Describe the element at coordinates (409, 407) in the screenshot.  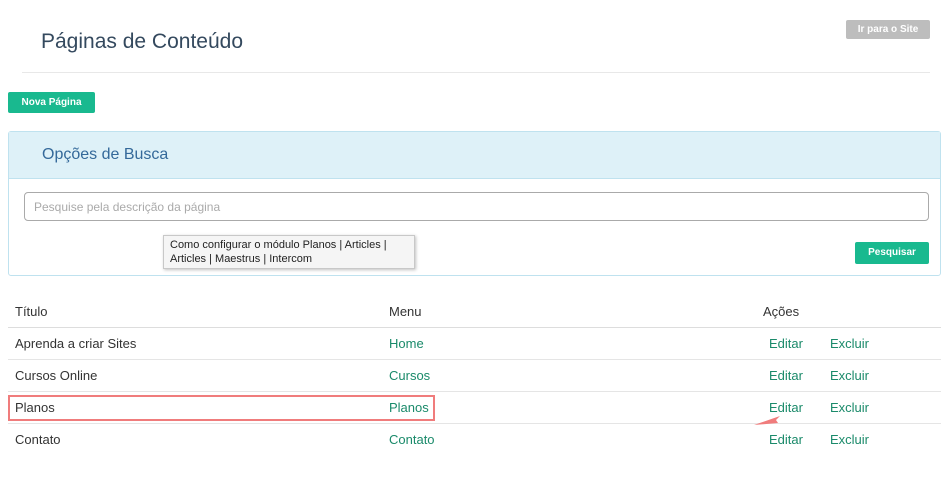
I see `row-menu-link: Planos` at that location.